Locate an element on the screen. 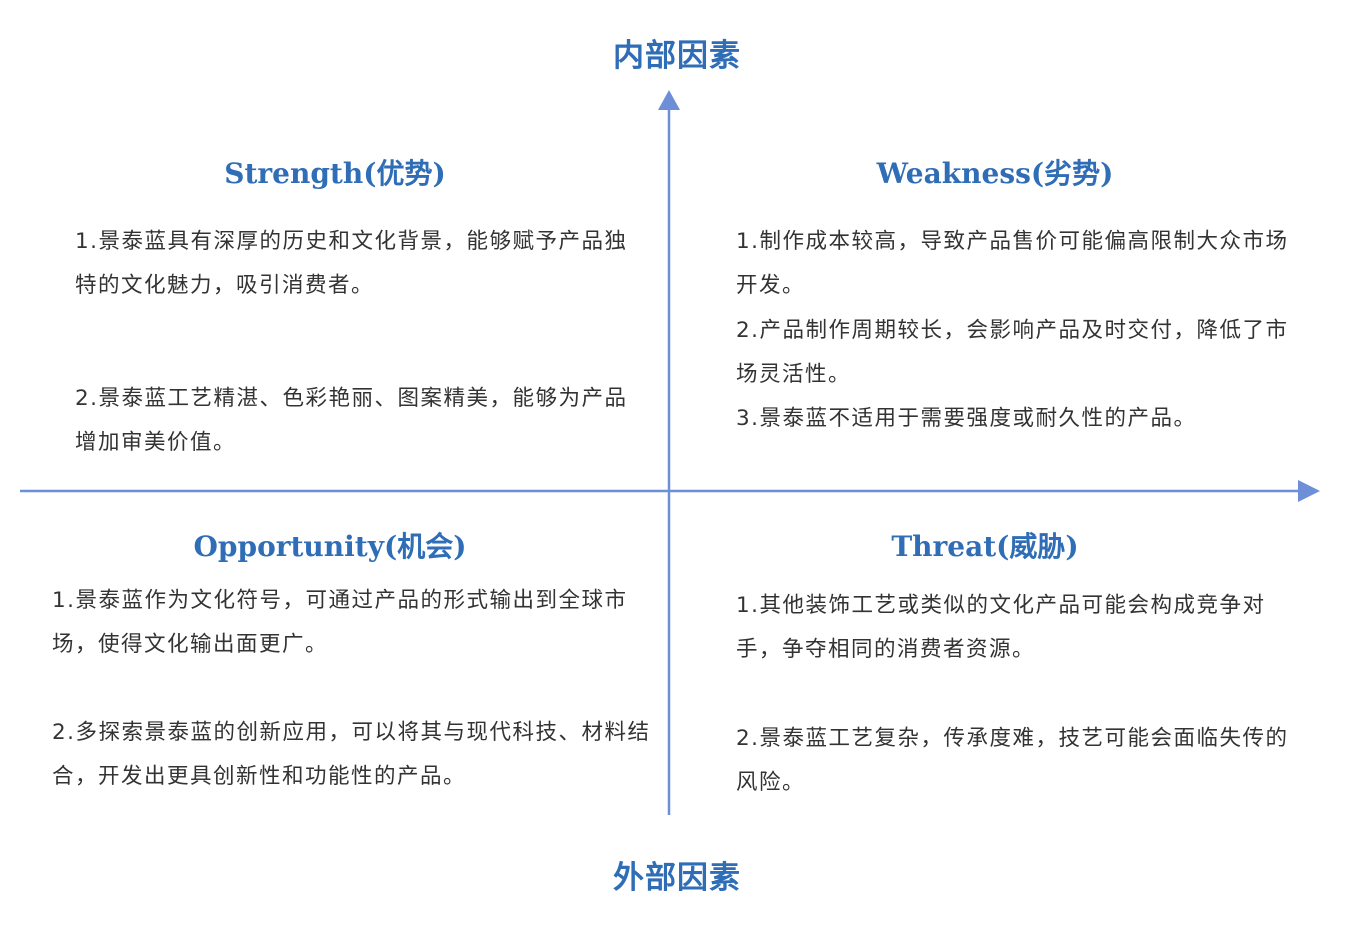 The height and width of the screenshot is (926, 1354). strength-title: Strength(优势) is located at coordinates (335, 173).